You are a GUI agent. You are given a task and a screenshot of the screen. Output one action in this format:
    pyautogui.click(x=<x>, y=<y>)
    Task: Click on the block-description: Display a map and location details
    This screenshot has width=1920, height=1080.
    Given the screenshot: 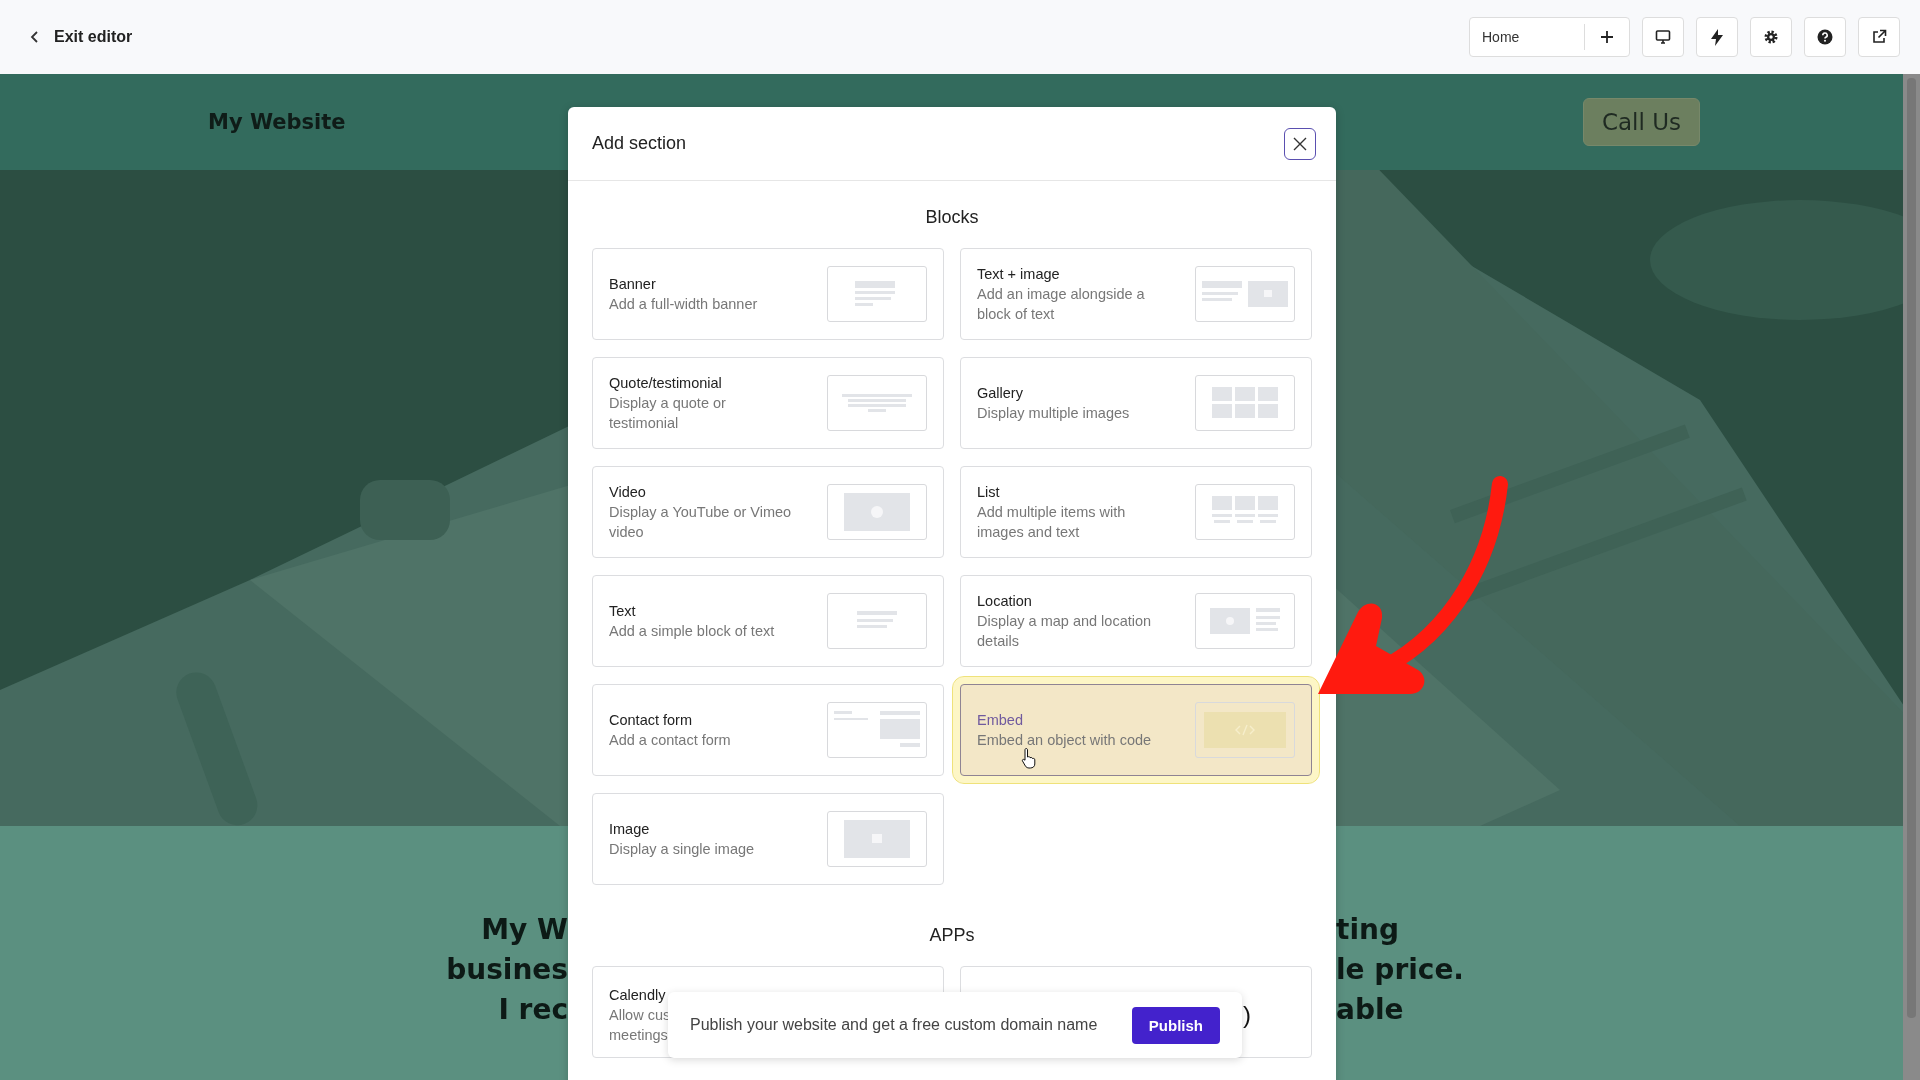 What is the action you would take?
    pyautogui.click(x=1065, y=631)
    